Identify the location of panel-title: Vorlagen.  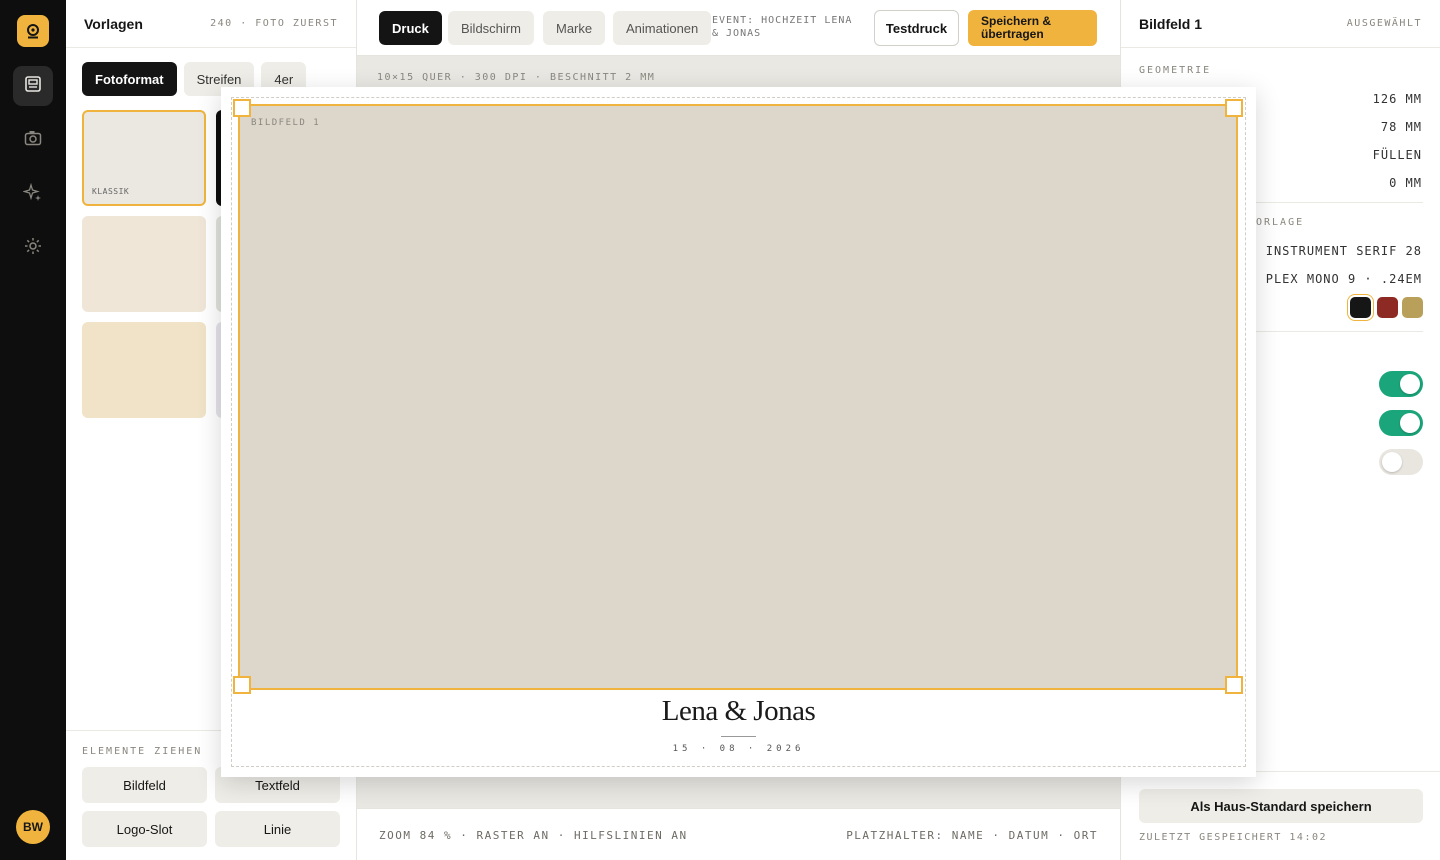
(113, 23).